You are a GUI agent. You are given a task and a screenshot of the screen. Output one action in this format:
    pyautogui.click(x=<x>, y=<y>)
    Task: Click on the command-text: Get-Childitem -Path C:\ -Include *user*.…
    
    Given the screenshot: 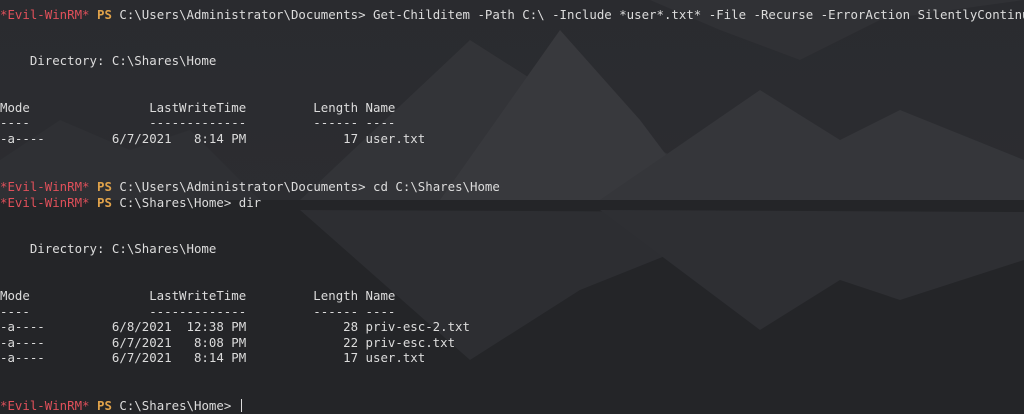 What is the action you would take?
    pyautogui.click(x=694, y=14)
    